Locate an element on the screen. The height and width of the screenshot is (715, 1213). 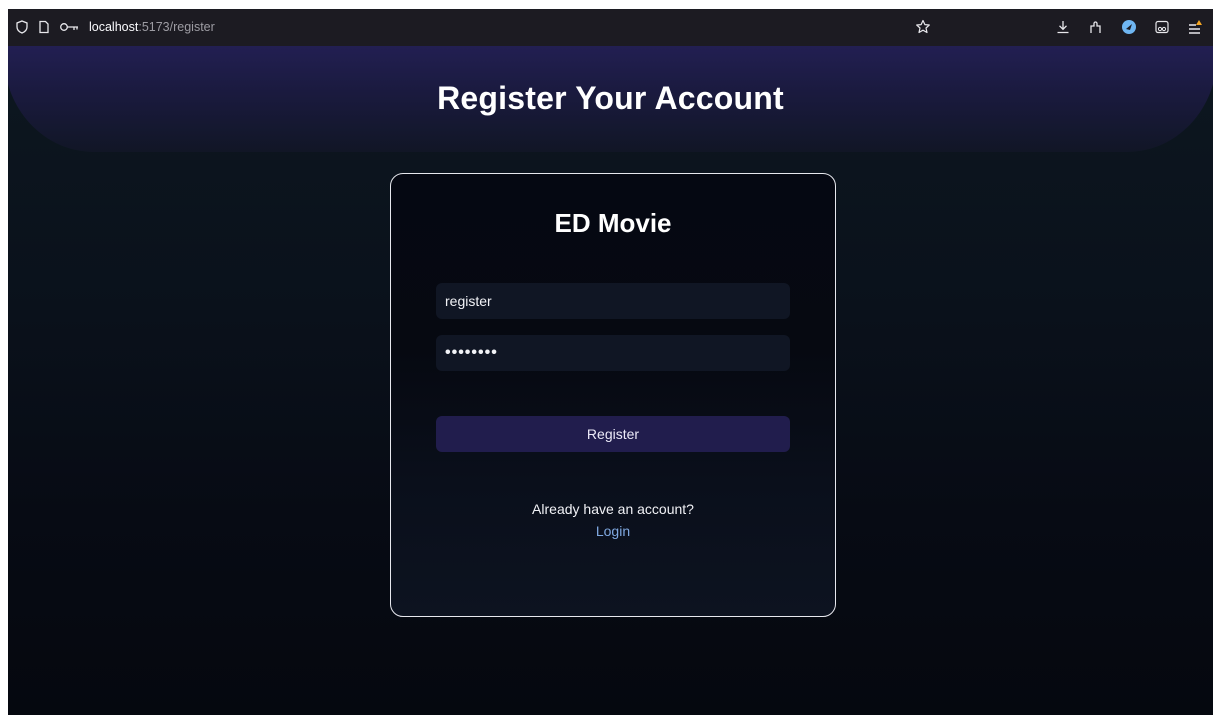
url-path: :5173/register is located at coordinates (176, 27).